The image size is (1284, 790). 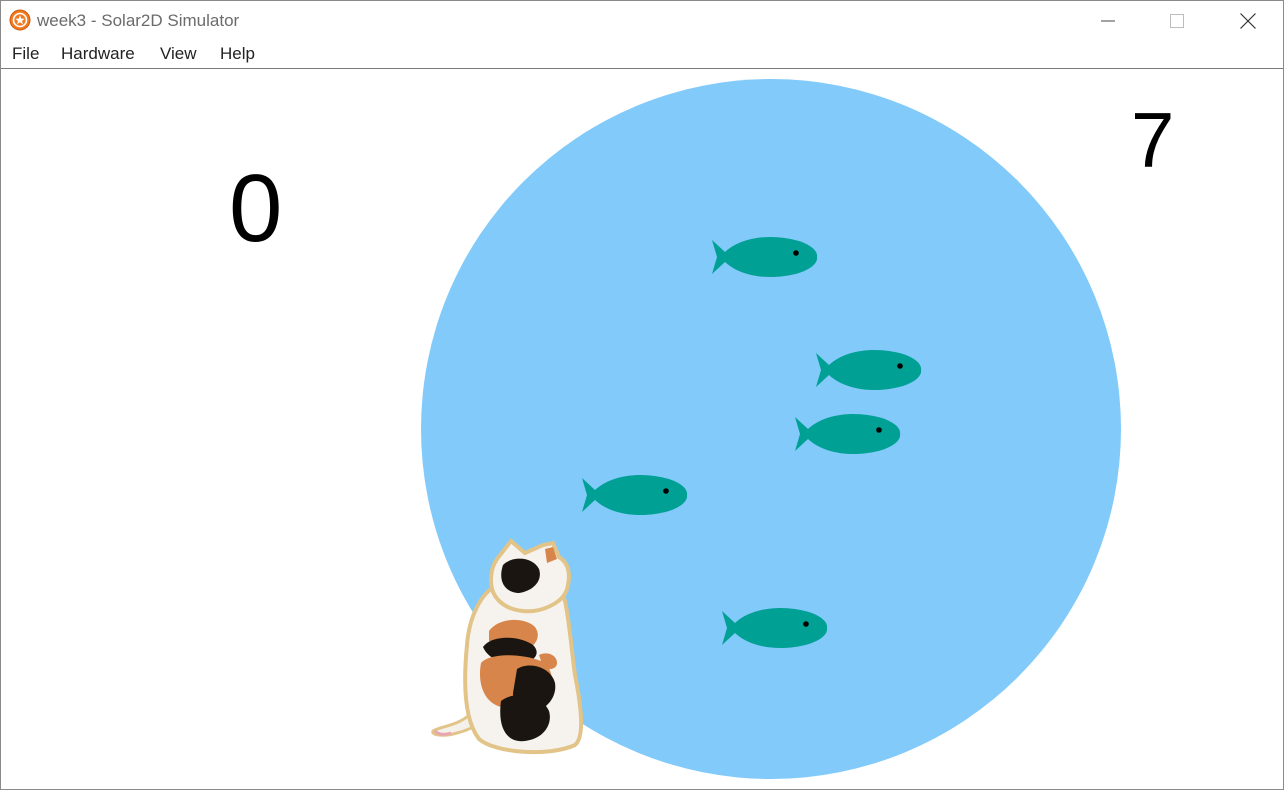 I want to click on window-title: week3 - Solar2D Simulator, so click(x=138, y=20).